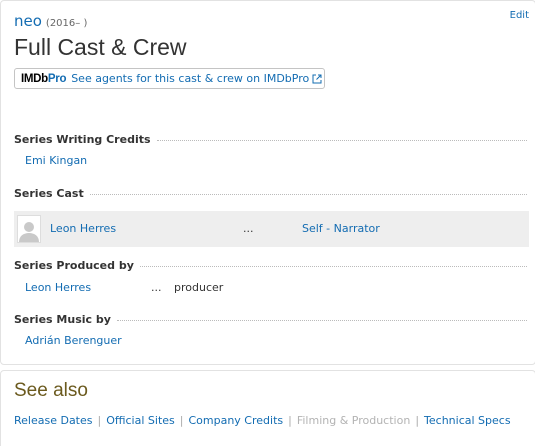 Image resolution: width=535 pixels, height=446 pixels. Describe the element at coordinates (519, 15) in the screenshot. I see `edit-link: Edit` at that location.